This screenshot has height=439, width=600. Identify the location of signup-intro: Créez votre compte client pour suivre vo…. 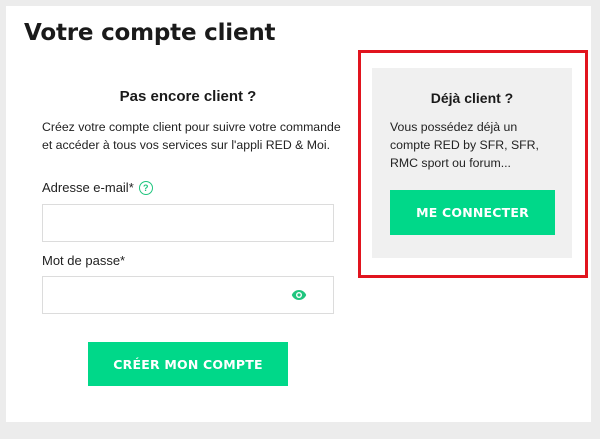
(191, 136).